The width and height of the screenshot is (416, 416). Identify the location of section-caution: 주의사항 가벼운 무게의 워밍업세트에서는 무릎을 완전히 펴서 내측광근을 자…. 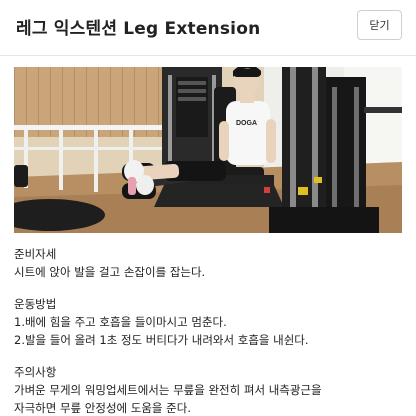
(210, 389).